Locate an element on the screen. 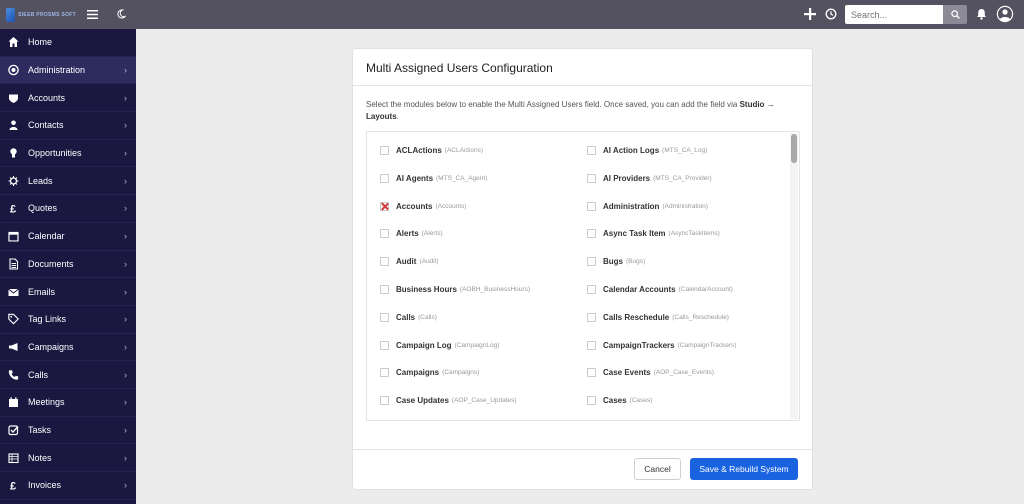 The image size is (1024, 504). module-option-ai-action-logs: AI Action Logs (MTS_CA_Log) is located at coordinates (647, 150).